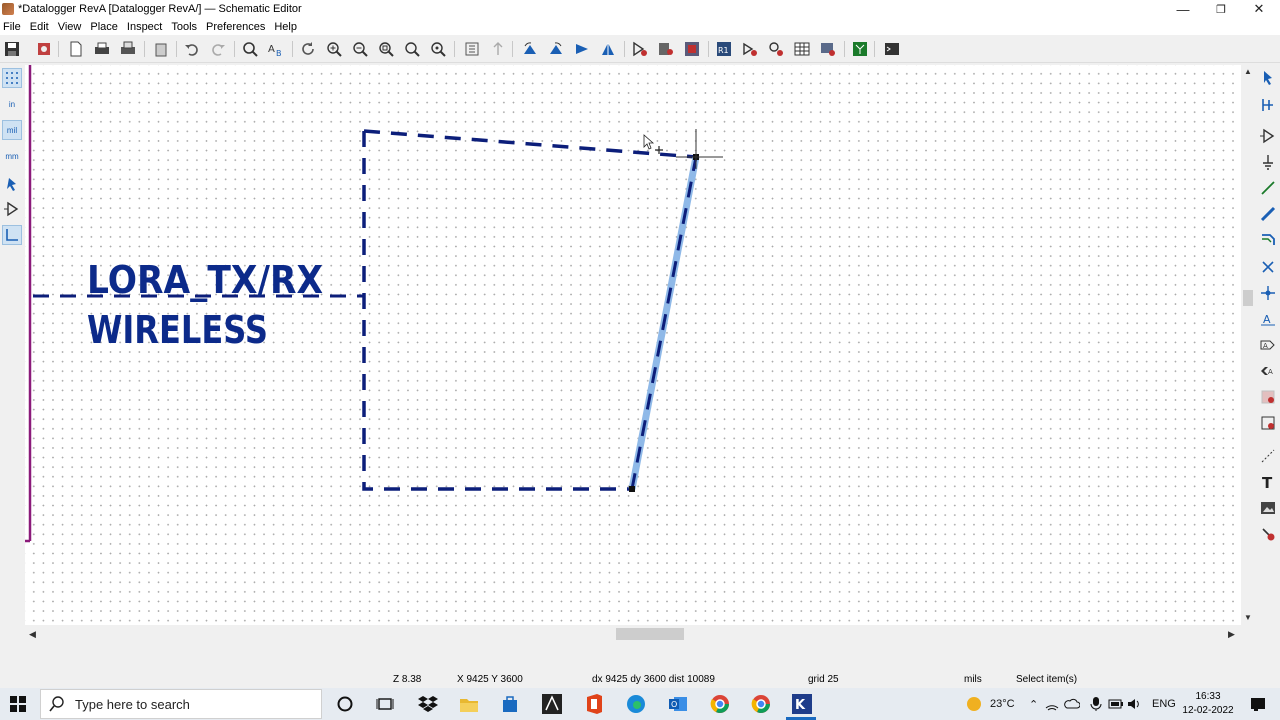 The width and height of the screenshot is (1280, 720). Describe the element at coordinates (308, 49) in the screenshot. I see `refresh-icon` at that location.